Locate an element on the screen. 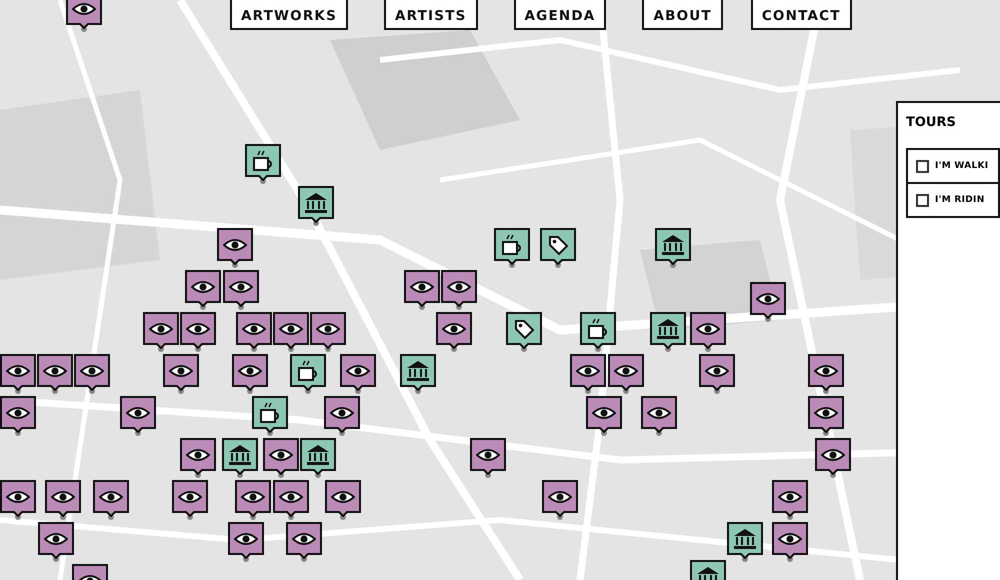  nav-link: ARTWORKS is located at coordinates (289, 15).